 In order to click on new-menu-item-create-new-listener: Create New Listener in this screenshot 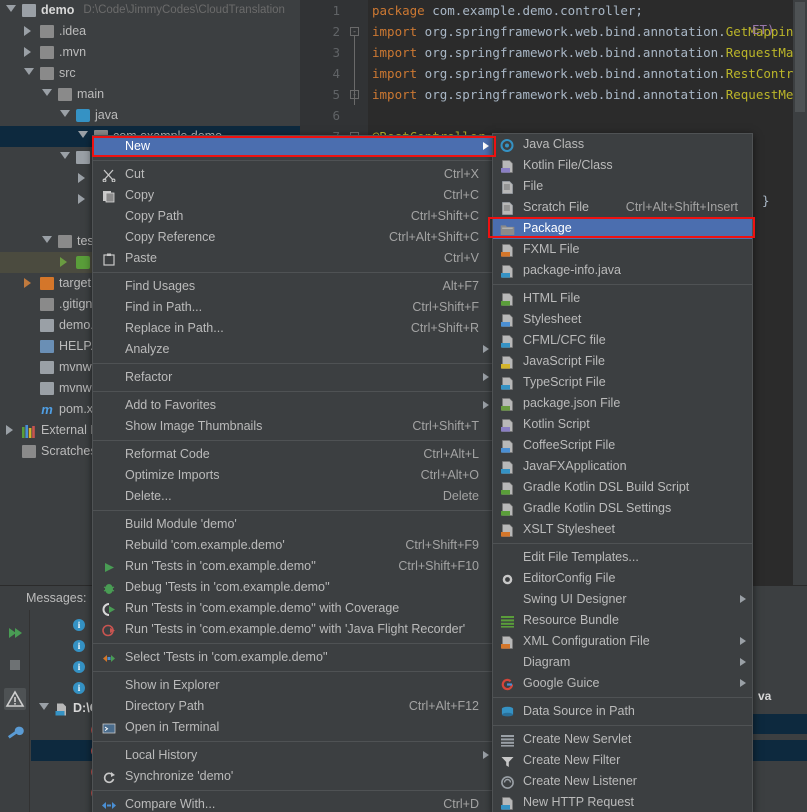, I will do `click(622, 781)`.